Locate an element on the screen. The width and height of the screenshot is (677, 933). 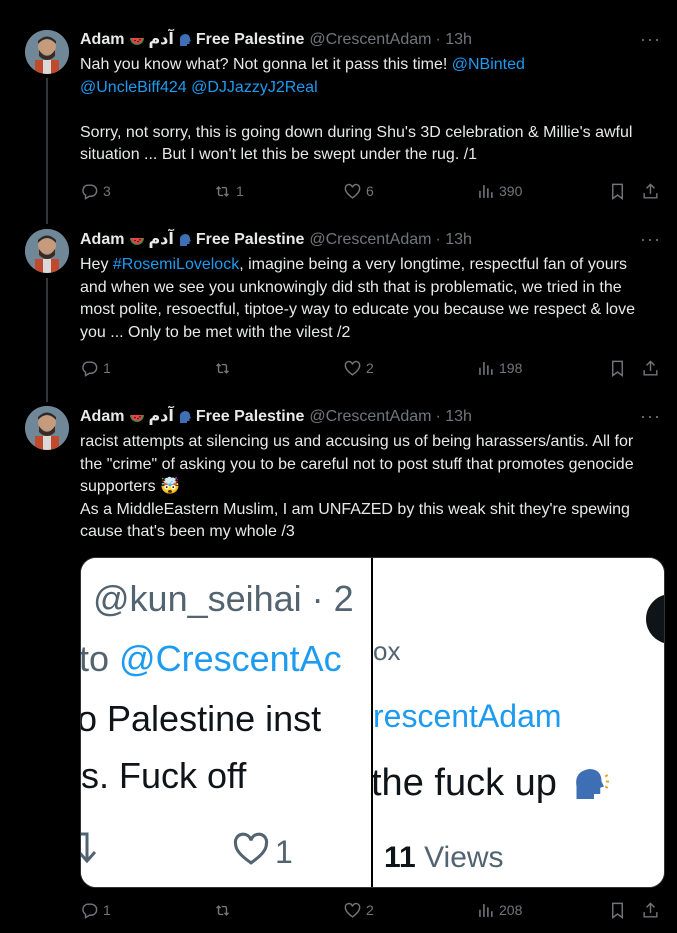
media-right-line2: rescentAdam is located at coordinates (467, 716).